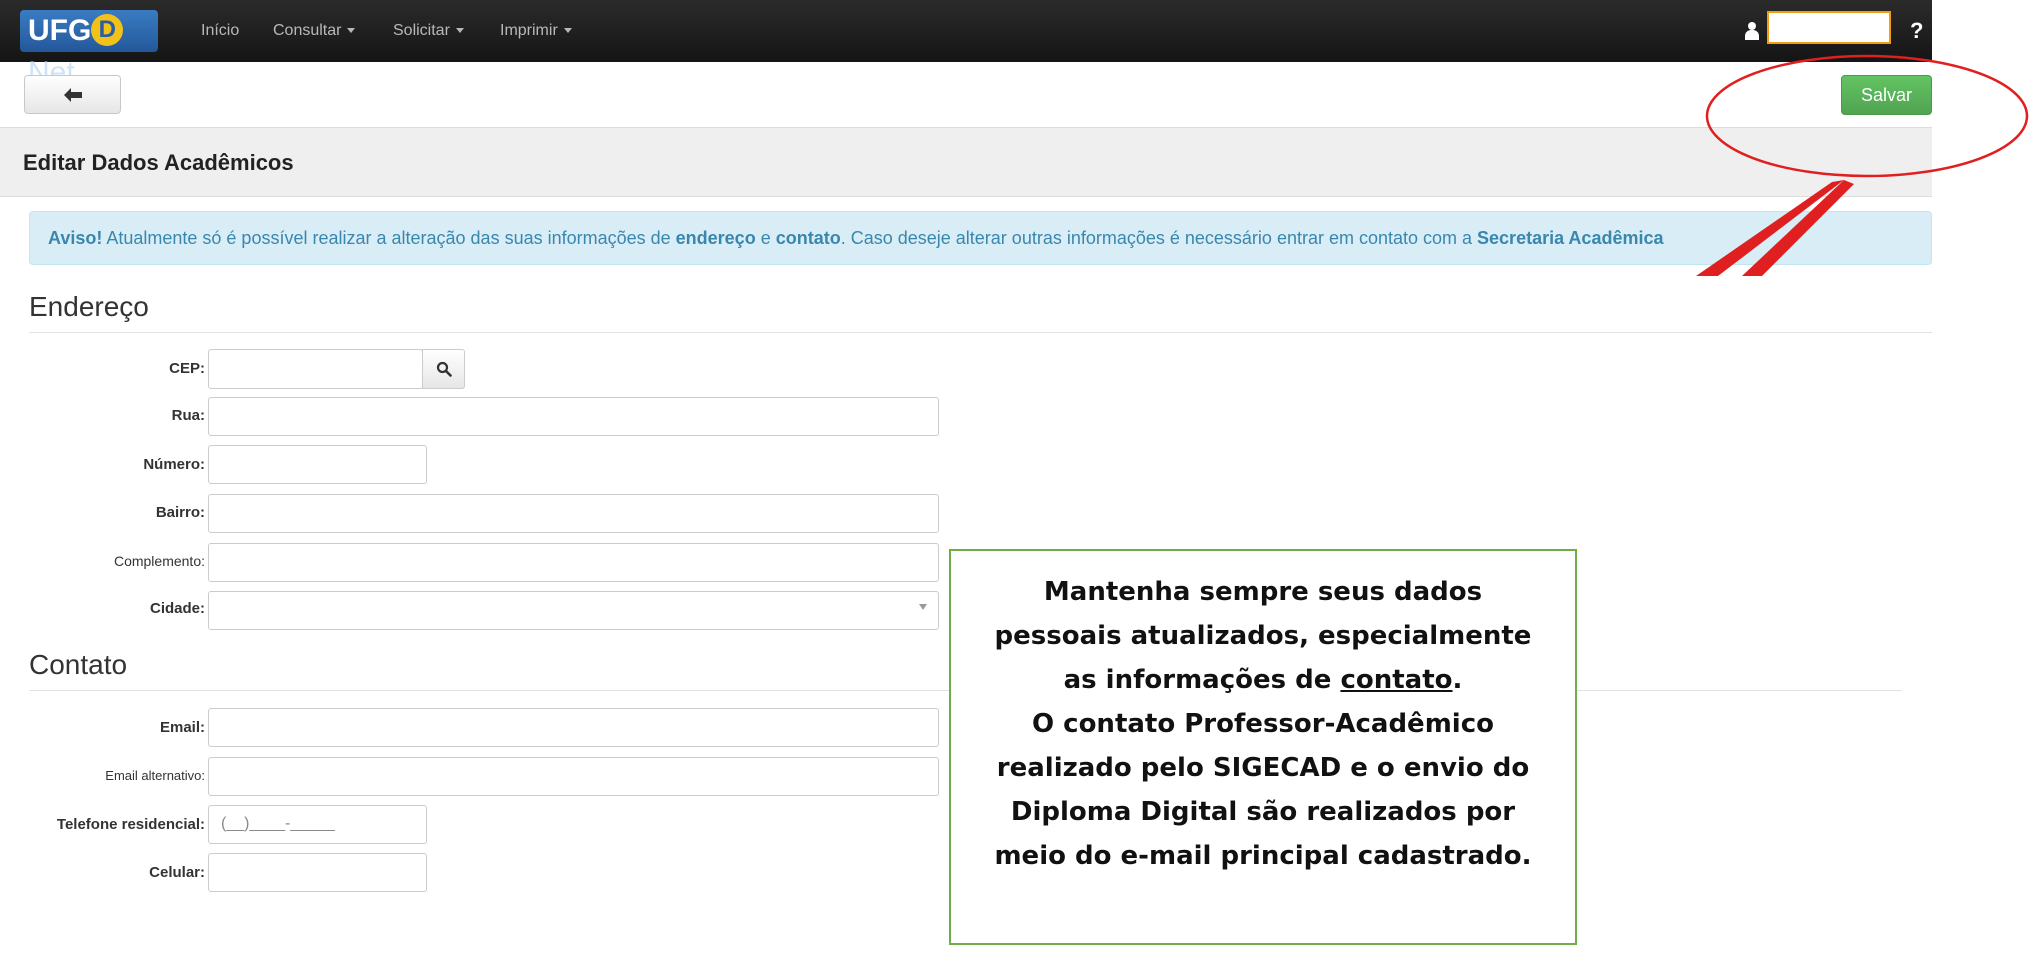 The image size is (2040, 958). What do you see at coordinates (159, 561) in the screenshot?
I see `complemento-label: Complemento:` at bounding box center [159, 561].